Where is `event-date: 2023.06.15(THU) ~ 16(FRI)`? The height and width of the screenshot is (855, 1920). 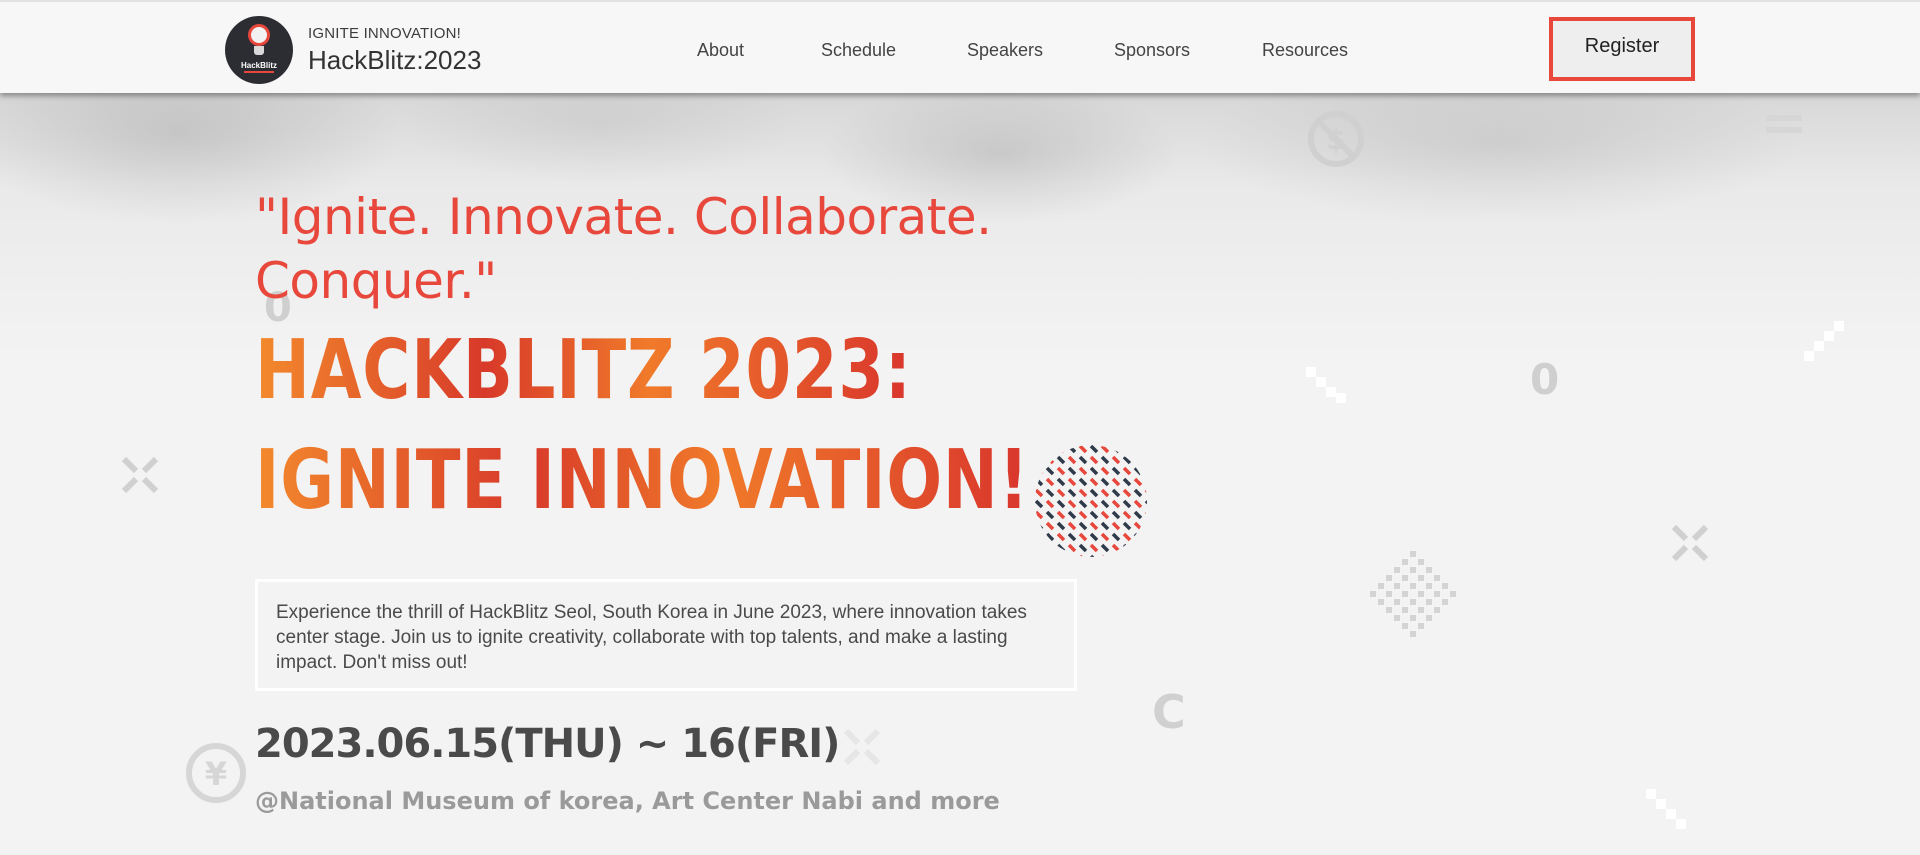 event-date: 2023.06.15(THU) ~ 16(FRI) is located at coordinates (547, 744).